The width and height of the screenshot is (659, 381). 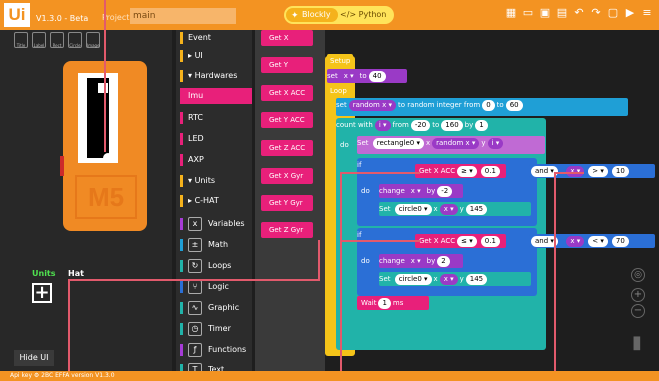 I want to click on add-unit-button: +, so click(x=42, y=293).